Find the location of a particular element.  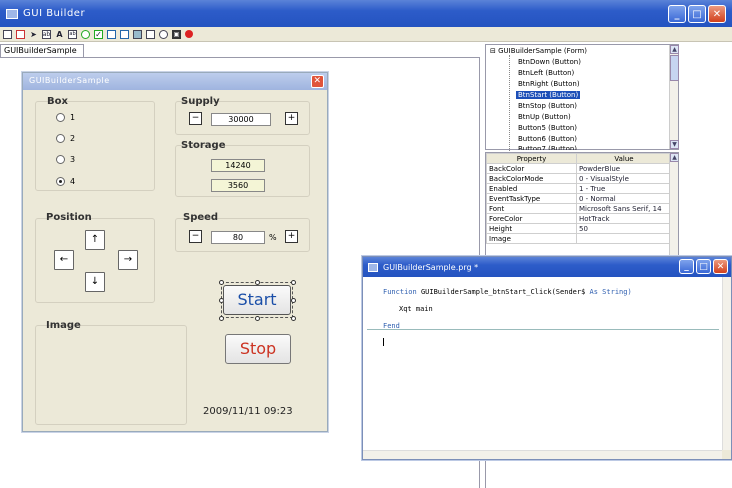

supply-value-field: 30000 is located at coordinates (241, 119).